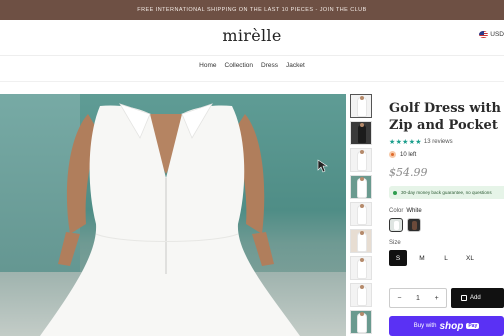 Image resolution: width=504 pixels, height=336 pixels. Describe the element at coordinates (269, 66) in the screenshot. I see `nav-dress: Dress` at that location.